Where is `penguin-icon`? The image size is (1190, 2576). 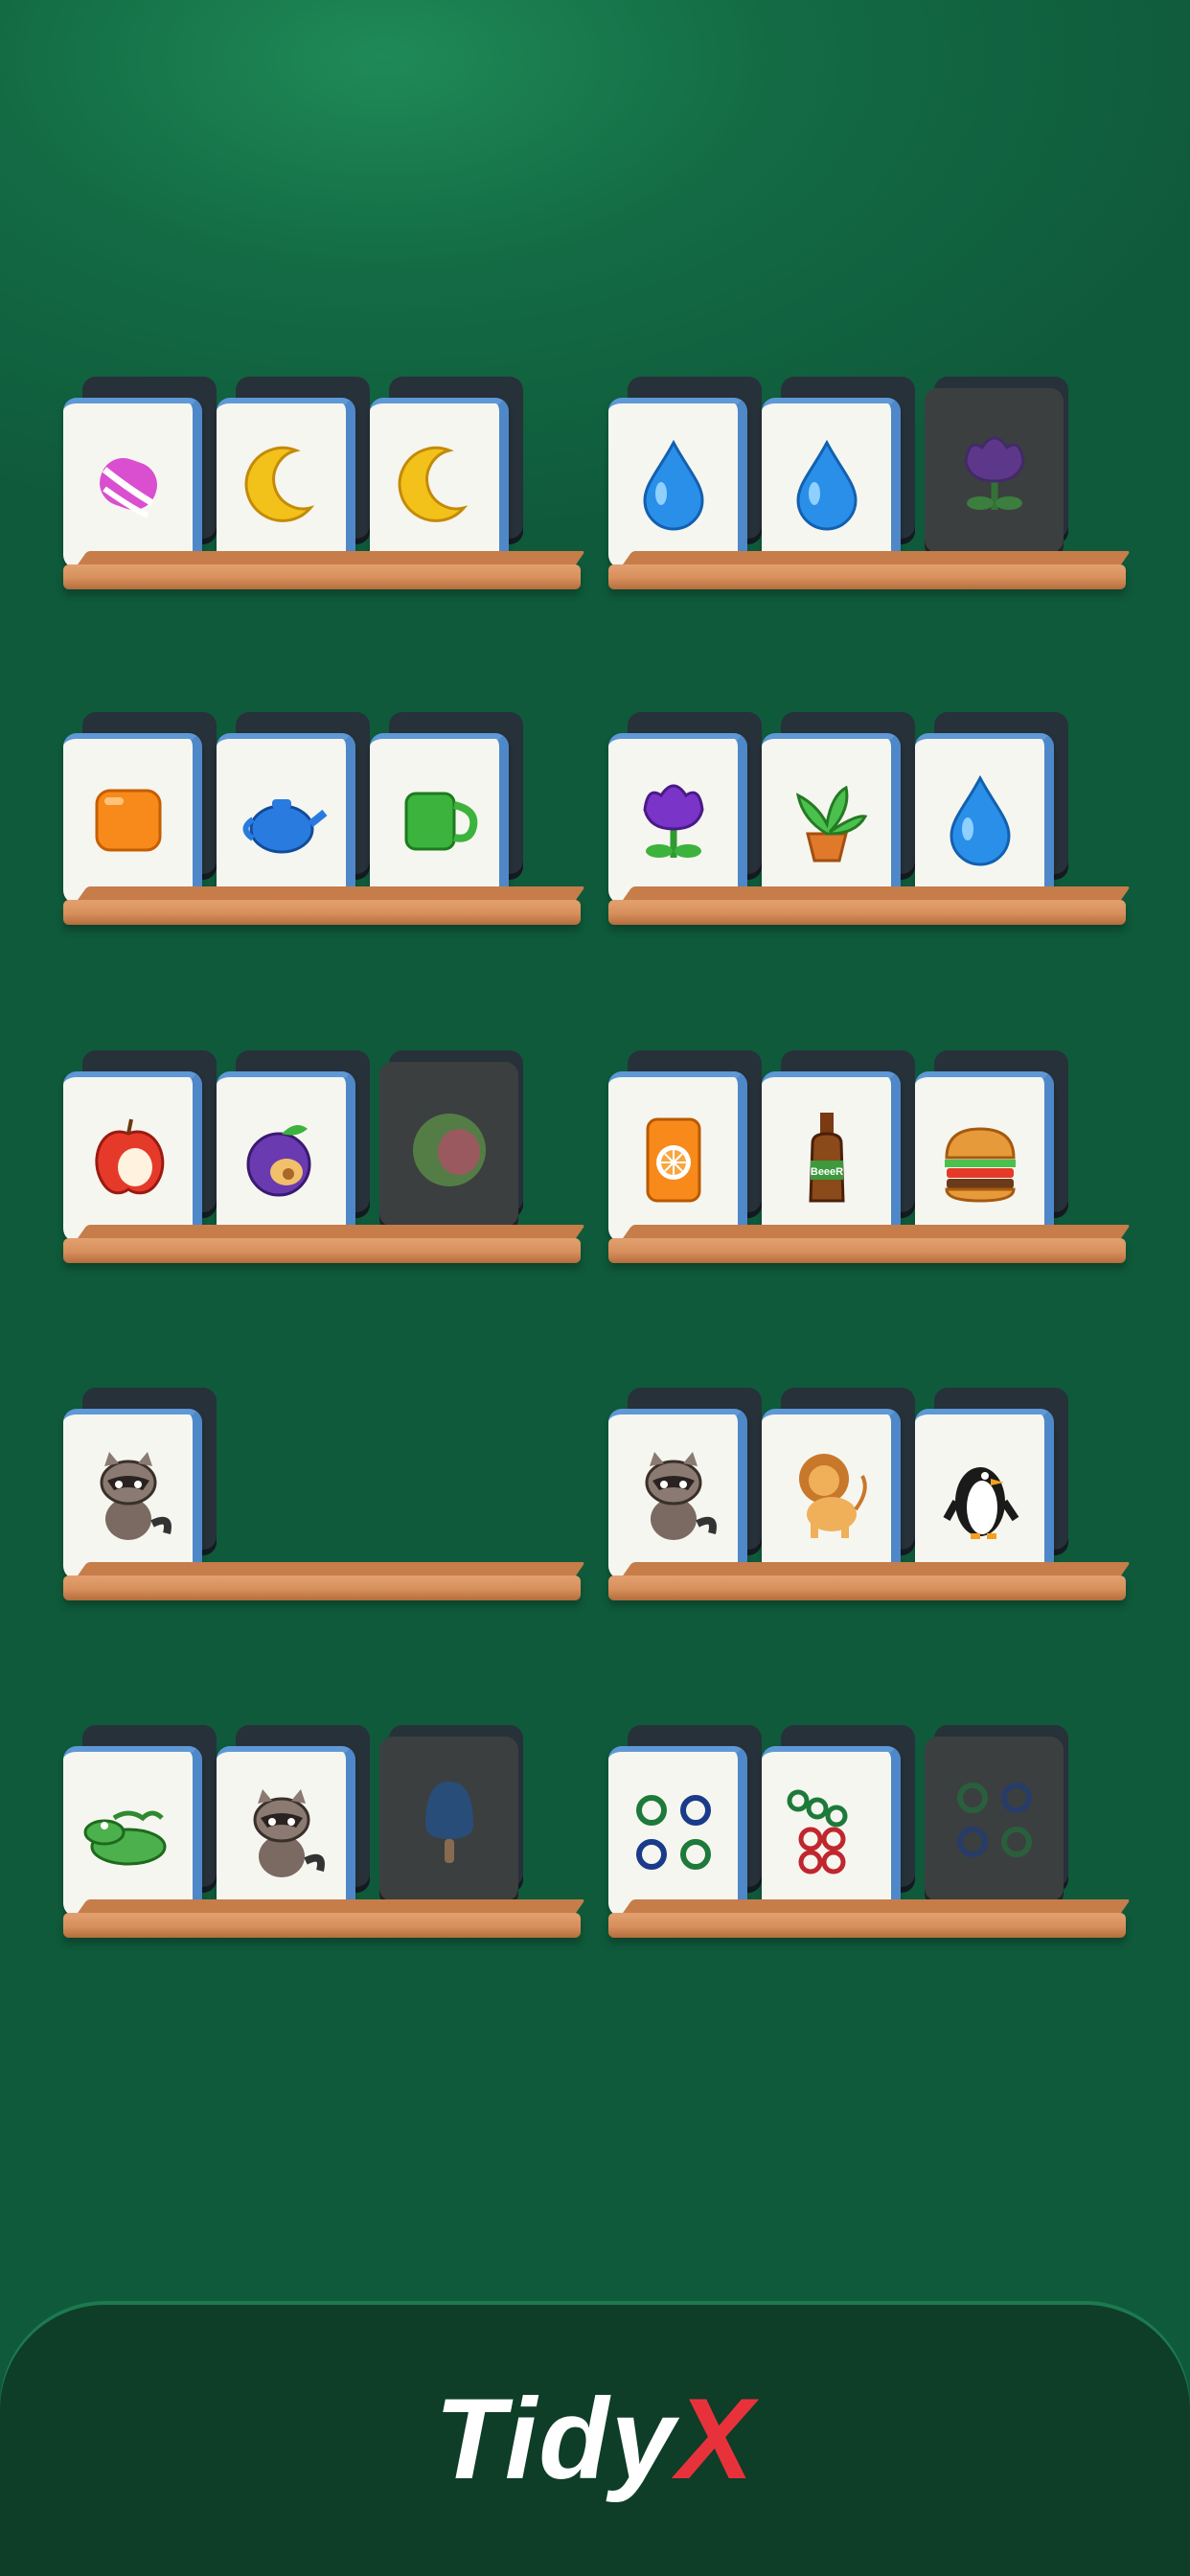 penguin-icon is located at coordinates (980, 1497).